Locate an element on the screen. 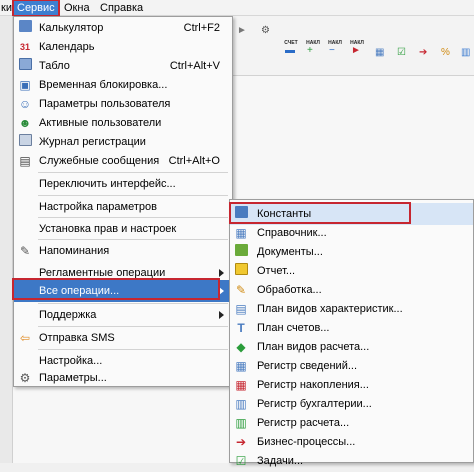 This screenshot has width=474, height=472. accounts-plan-icon: T is located at coordinates (241, 328).